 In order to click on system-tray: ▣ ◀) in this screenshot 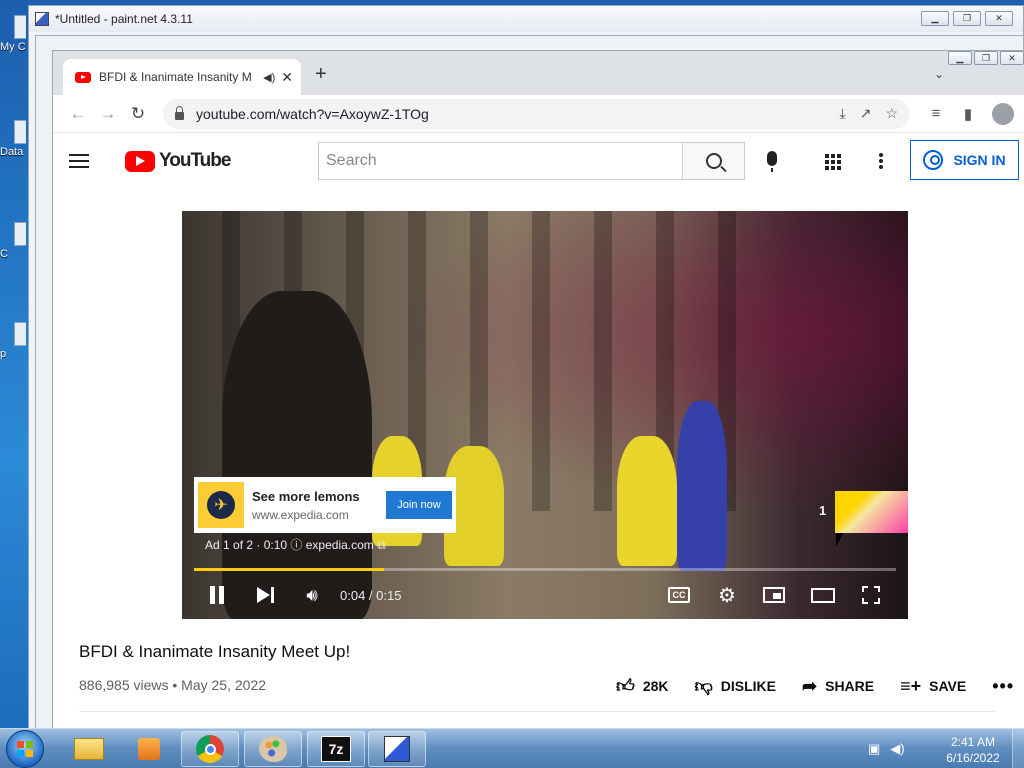, I will do `click(886, 749)`.